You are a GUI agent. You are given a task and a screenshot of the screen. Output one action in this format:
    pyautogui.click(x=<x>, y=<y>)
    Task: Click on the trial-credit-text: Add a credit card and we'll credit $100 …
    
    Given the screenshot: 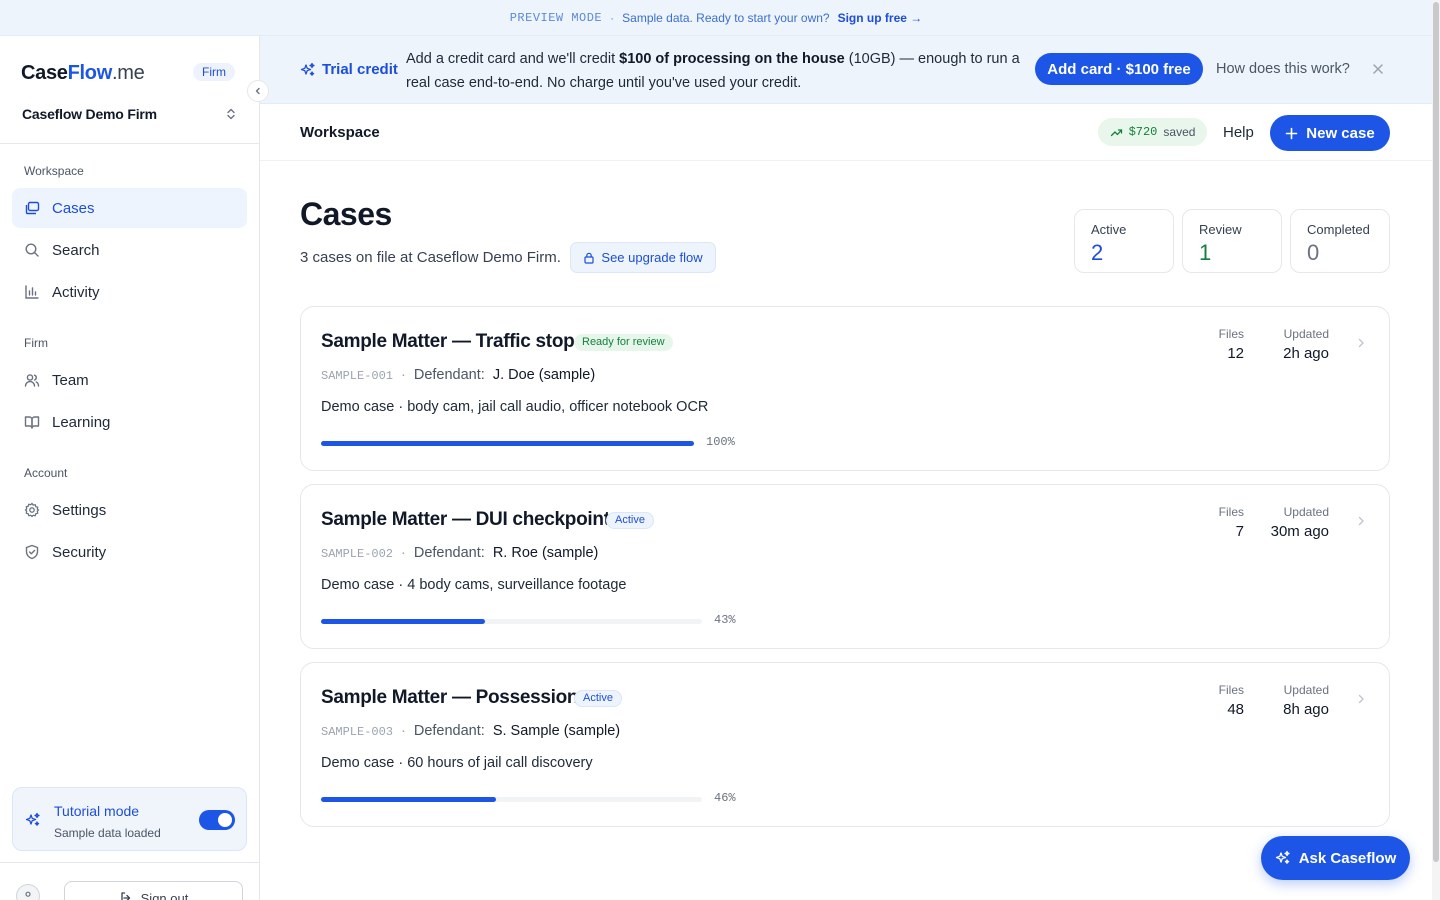 What is the action you would take?
    pyautogui.click(x=716, y=71)
    